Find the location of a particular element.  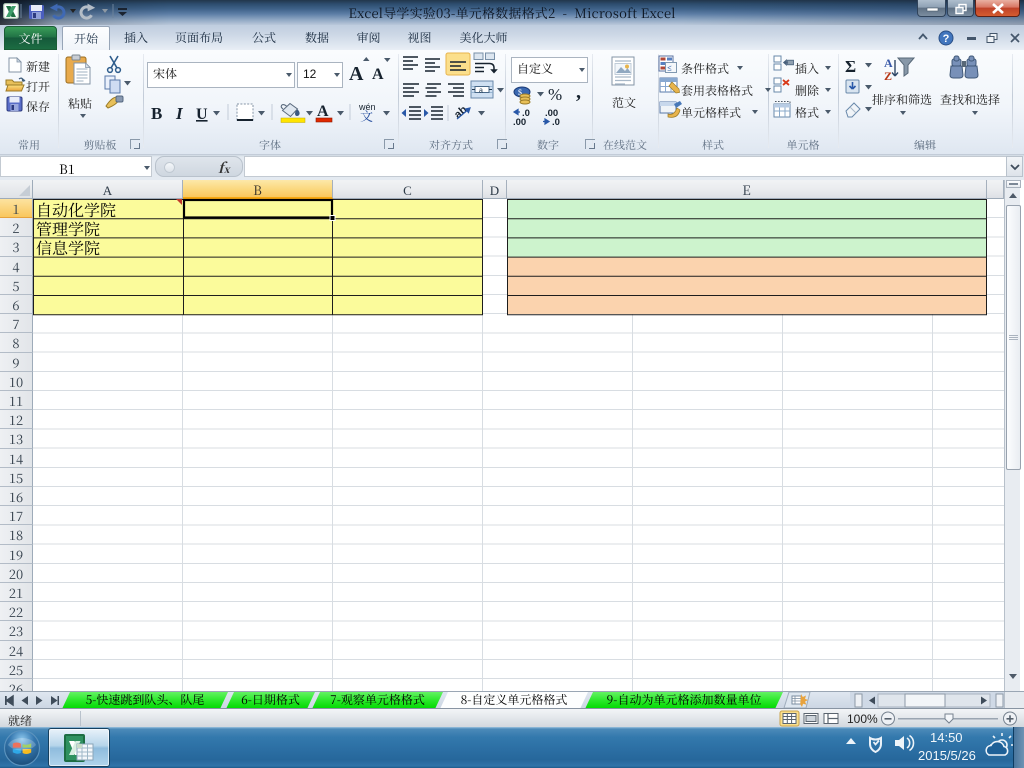

svg-text: a is located at coordinates (481, 91).